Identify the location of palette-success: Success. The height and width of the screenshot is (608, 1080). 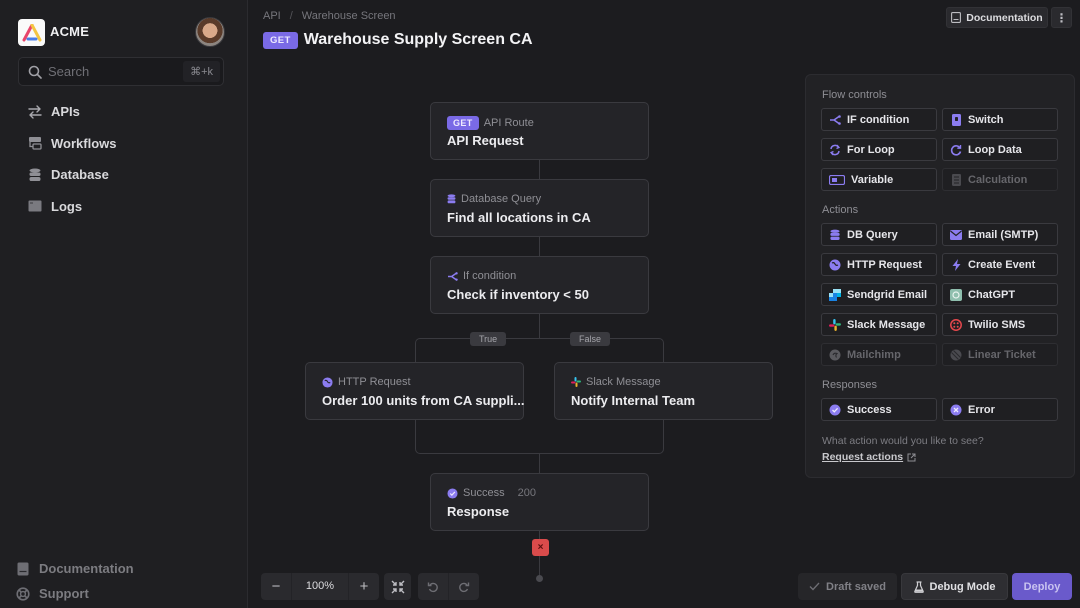
(879, 409).